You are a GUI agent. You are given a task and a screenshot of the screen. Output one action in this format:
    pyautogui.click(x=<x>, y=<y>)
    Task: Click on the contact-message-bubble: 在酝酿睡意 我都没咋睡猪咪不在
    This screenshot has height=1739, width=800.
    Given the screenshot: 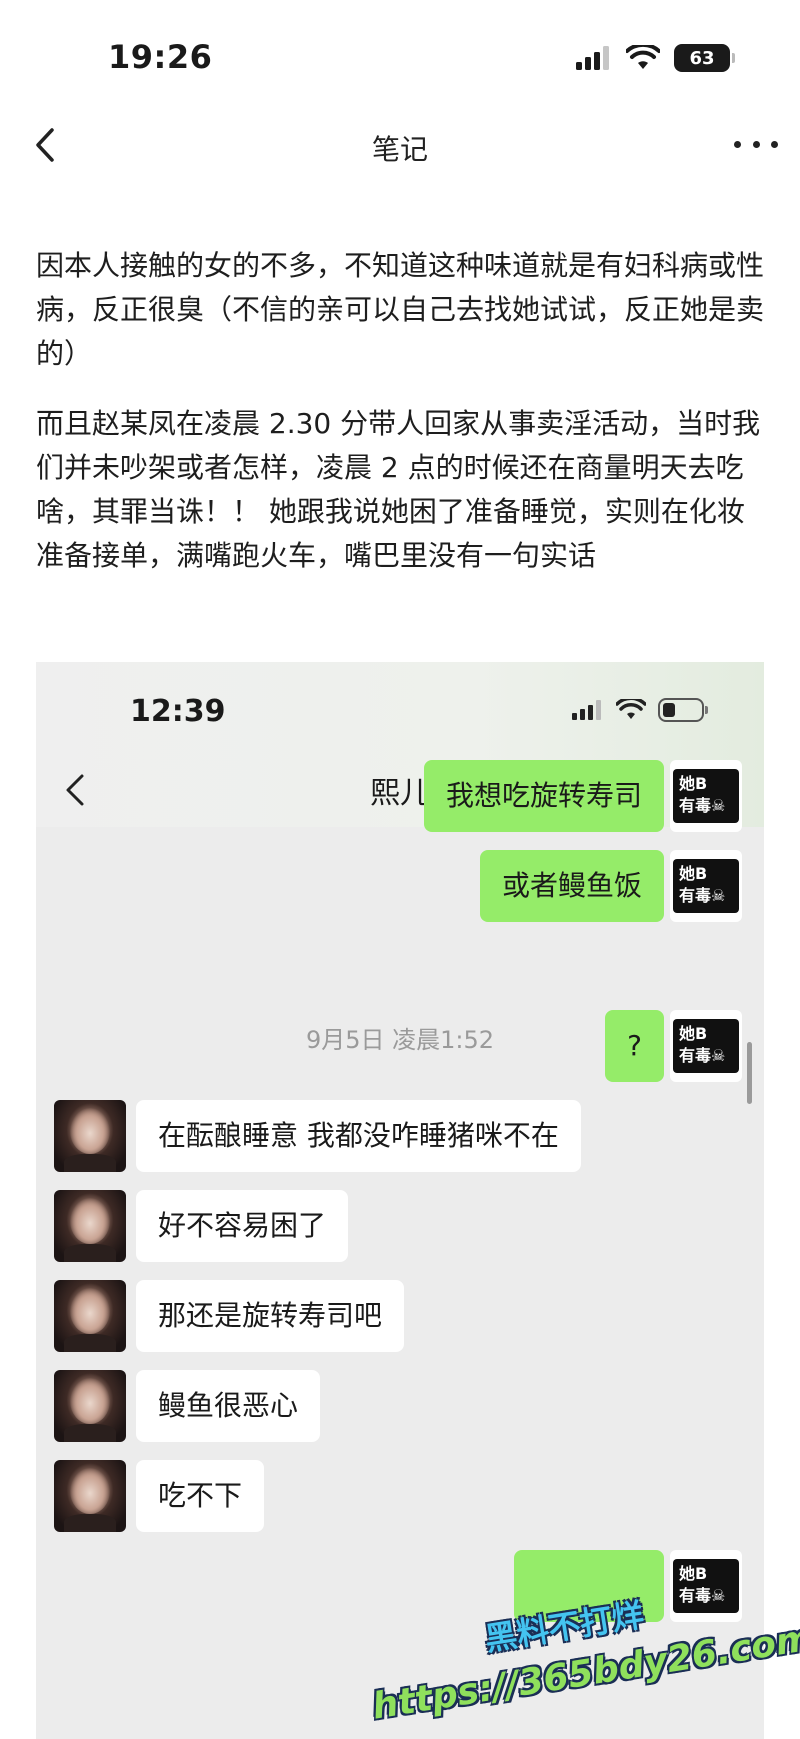 What is the action you would take?
    pyautogui.click(x=358, y=1136)
    